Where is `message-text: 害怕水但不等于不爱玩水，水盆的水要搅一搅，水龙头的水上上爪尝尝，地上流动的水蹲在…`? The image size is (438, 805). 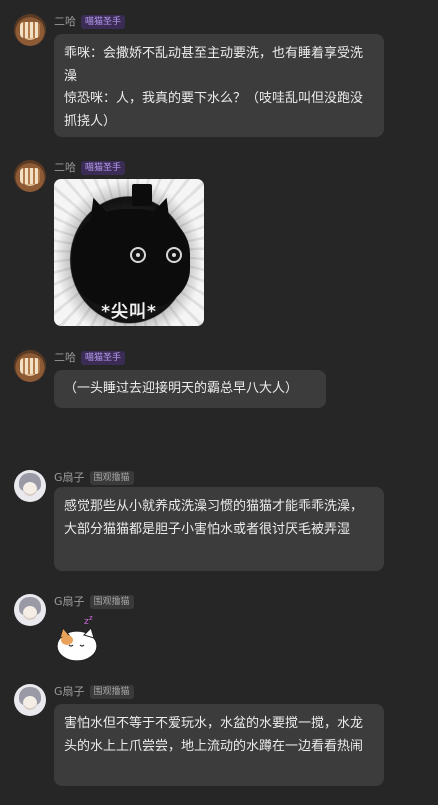 message-text: 害怕水但不等于不爱玩水，水盆的水要搅一搅，水龙头的水上上爪尝尝，地上流动的水蹲在… is located at coordinates (214, 735).